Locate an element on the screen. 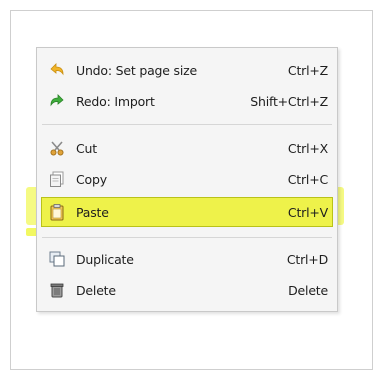  menu-item-label: Paste is located at coordinates (92, 212).